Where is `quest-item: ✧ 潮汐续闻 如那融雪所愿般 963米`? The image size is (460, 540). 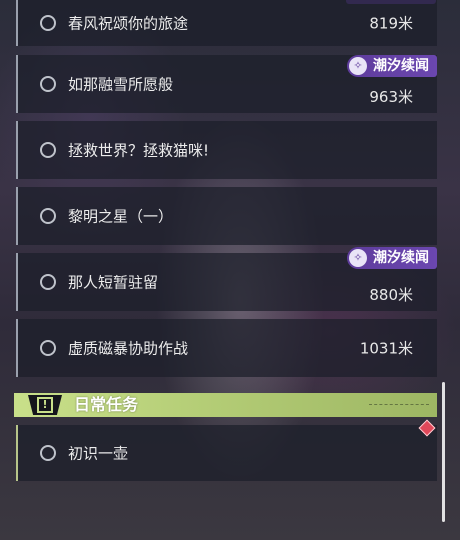 quest-item: ✧ 潮汐续闻 如那融雪所愿般 963米 is located at coordinates (226, 84).